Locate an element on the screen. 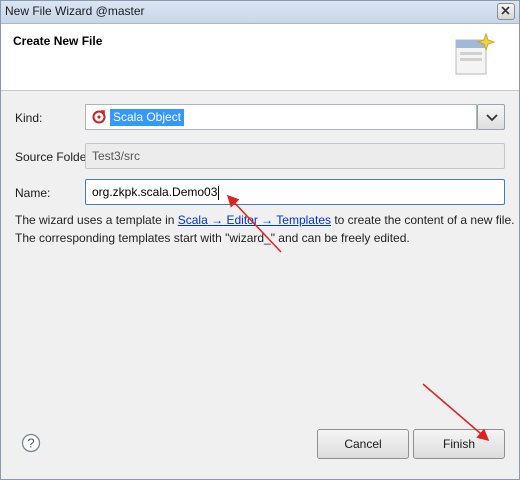  chevron-down-icon is located at coordinates (492, 118).